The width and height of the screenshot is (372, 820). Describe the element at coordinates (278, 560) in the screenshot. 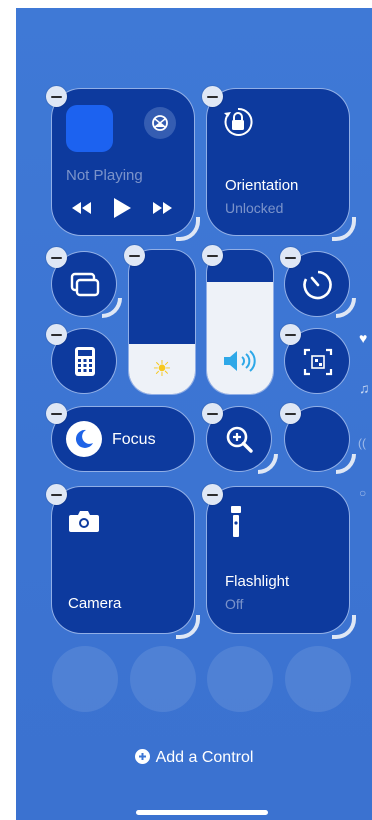

I see `flashlight-tile: Flashlight Off` at that location.